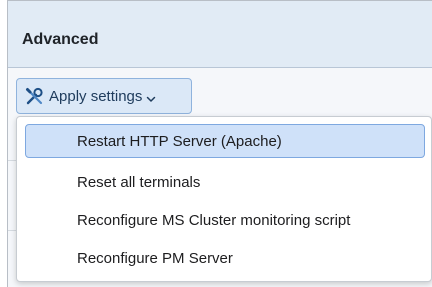 Image resolution: width=432 pixels, height=287 pixels. Describe the element at coordinates (96, 96) in the screenshot. I see `apply-settings-label: Apply settings` at that location.